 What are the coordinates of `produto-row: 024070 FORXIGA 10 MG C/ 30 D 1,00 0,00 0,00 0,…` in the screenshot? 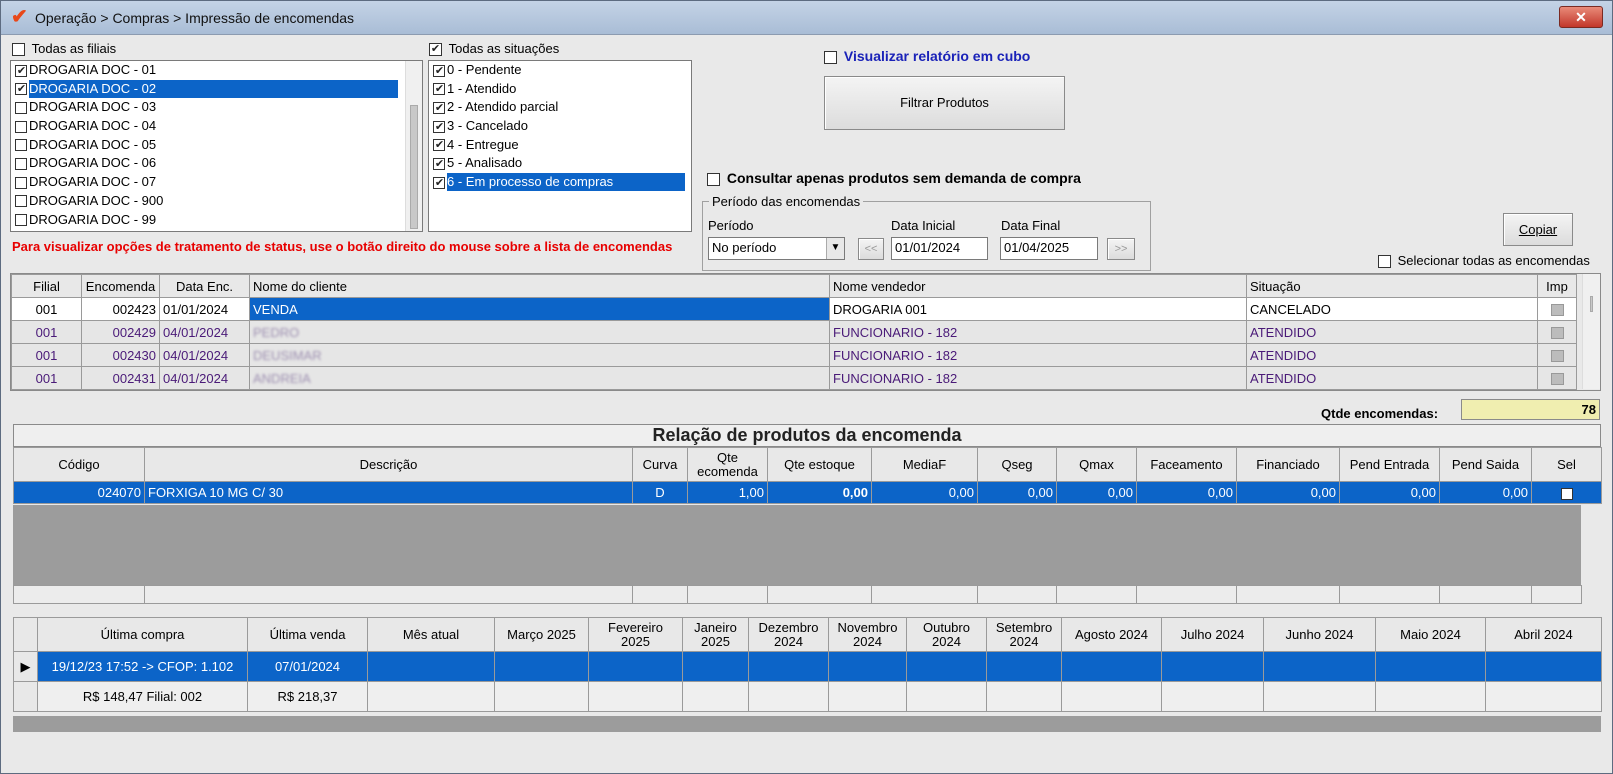 It's located at (807, 492).